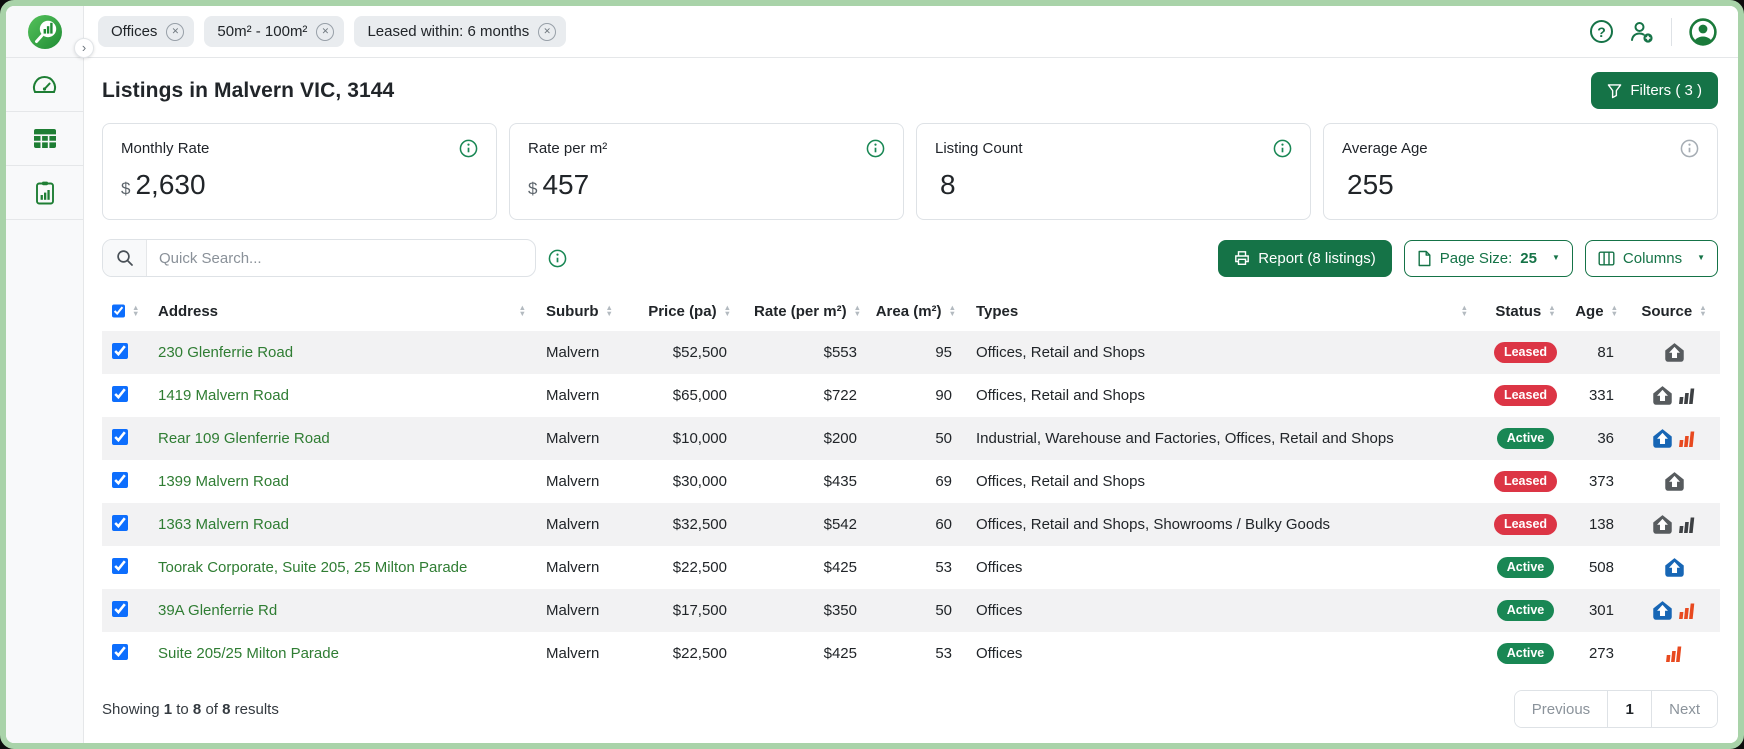 The image size is (1744, 749). What do you see at coordinates (223, 395) in the screenshot?
I see `listing-address-link: 1419 Malvern Road` at bounding box center [223, 395].